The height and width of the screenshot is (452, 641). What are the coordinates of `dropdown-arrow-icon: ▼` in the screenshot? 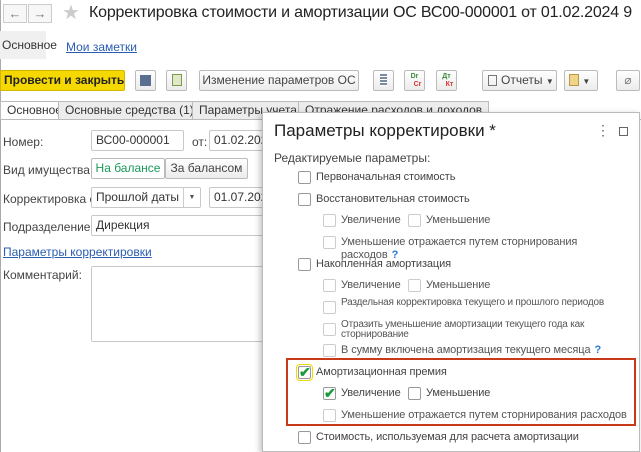 It's located at (191, 197).